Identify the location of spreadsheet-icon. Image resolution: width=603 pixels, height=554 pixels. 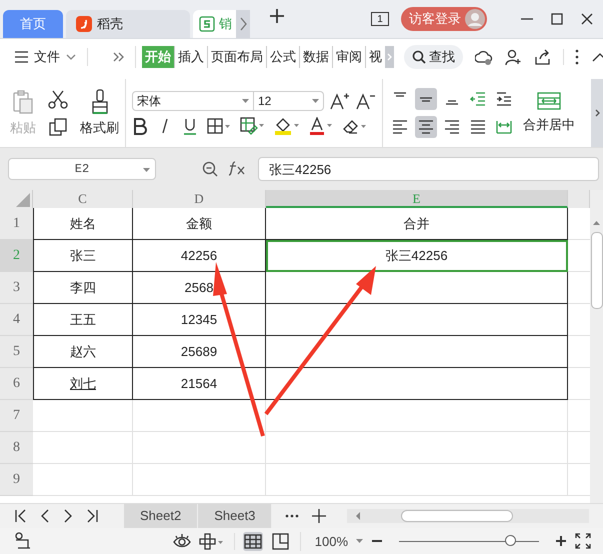
(207, 24).